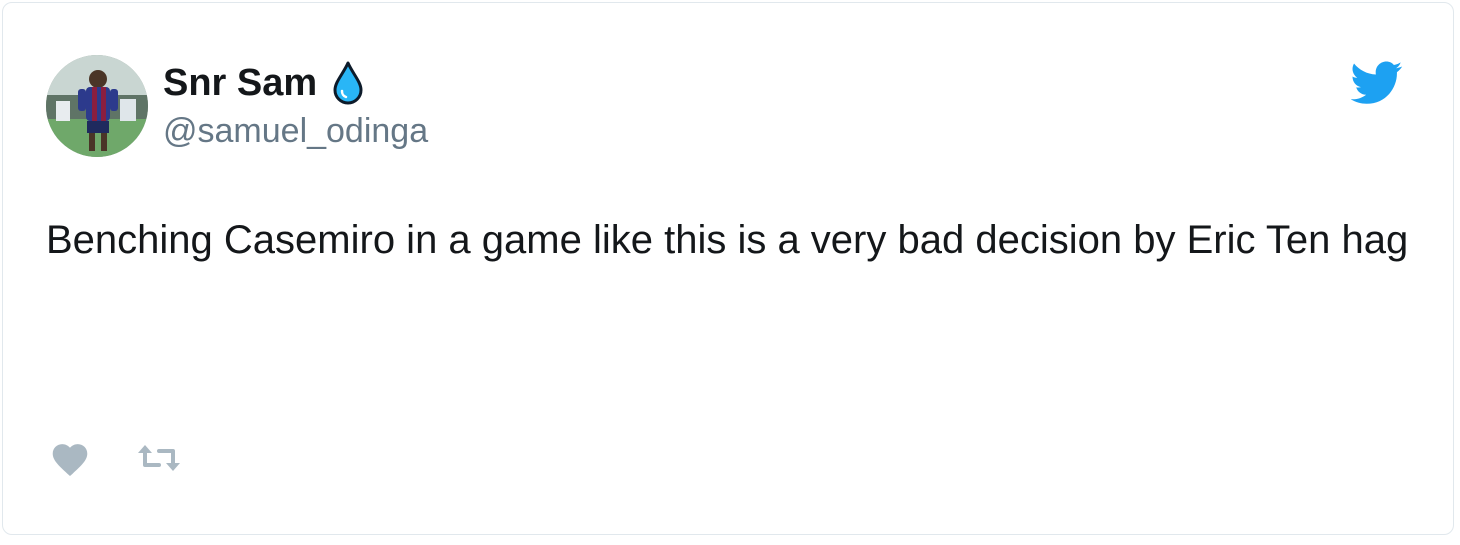  I want to click on retweet-button, so click(159, 458).